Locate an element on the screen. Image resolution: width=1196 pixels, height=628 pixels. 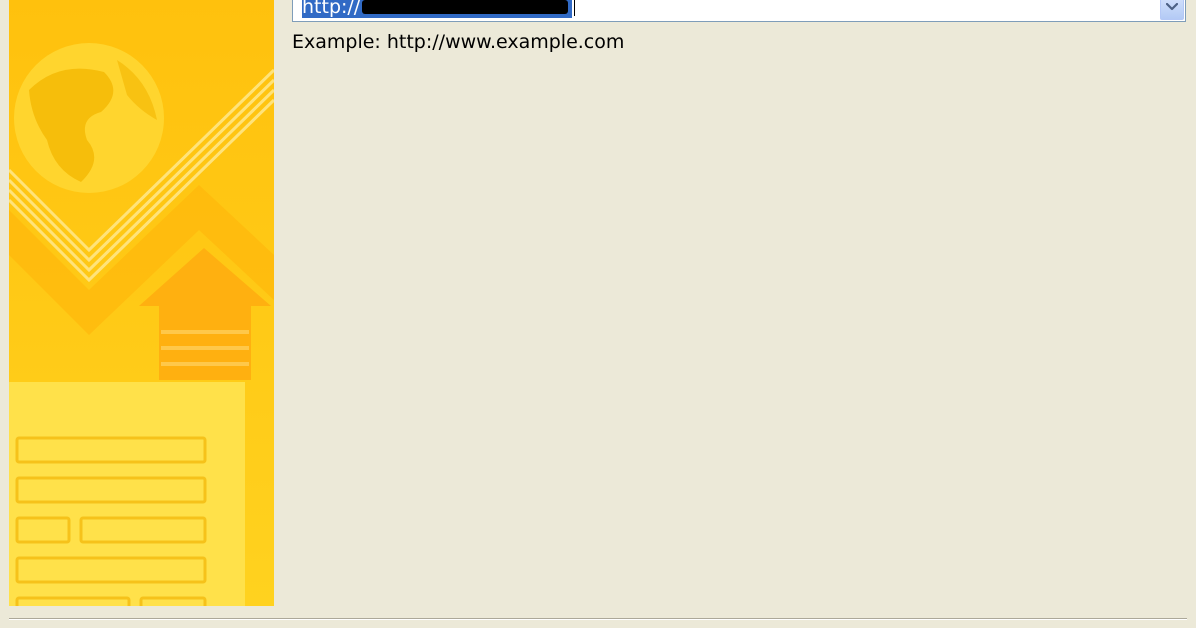
url-combobox: http:// is located at coordinates (739, 11).